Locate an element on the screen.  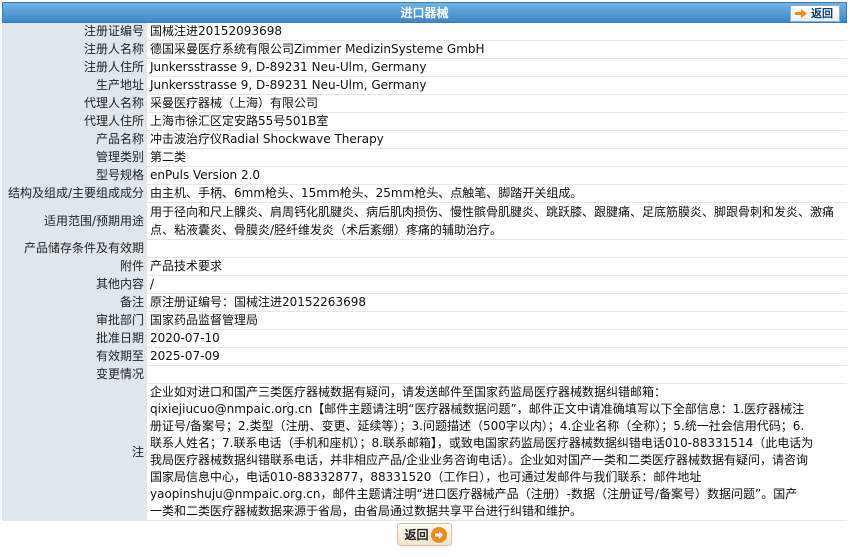
row-value: 2020-07-10 is located at coordinates (497, 338).